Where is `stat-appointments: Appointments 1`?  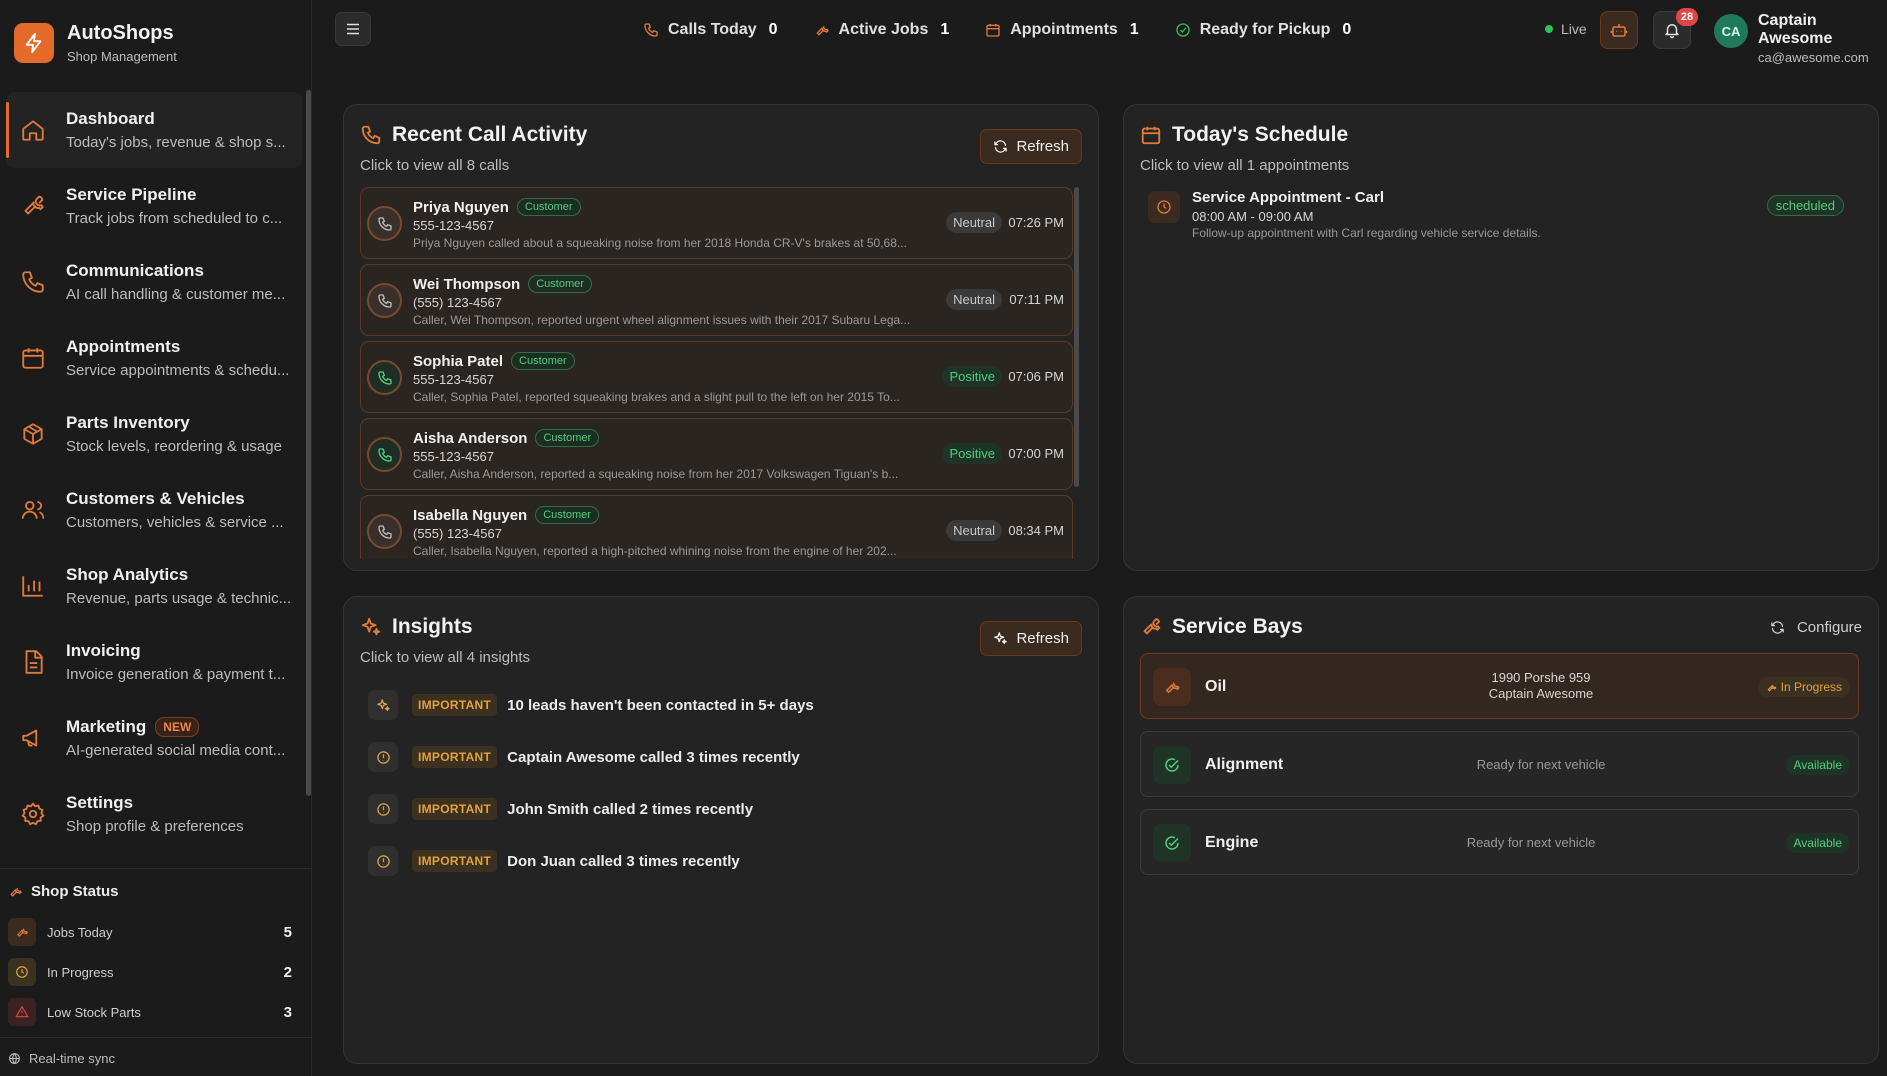
stat-appointments: Appointments 1 is located at coordinates (1062, 30).